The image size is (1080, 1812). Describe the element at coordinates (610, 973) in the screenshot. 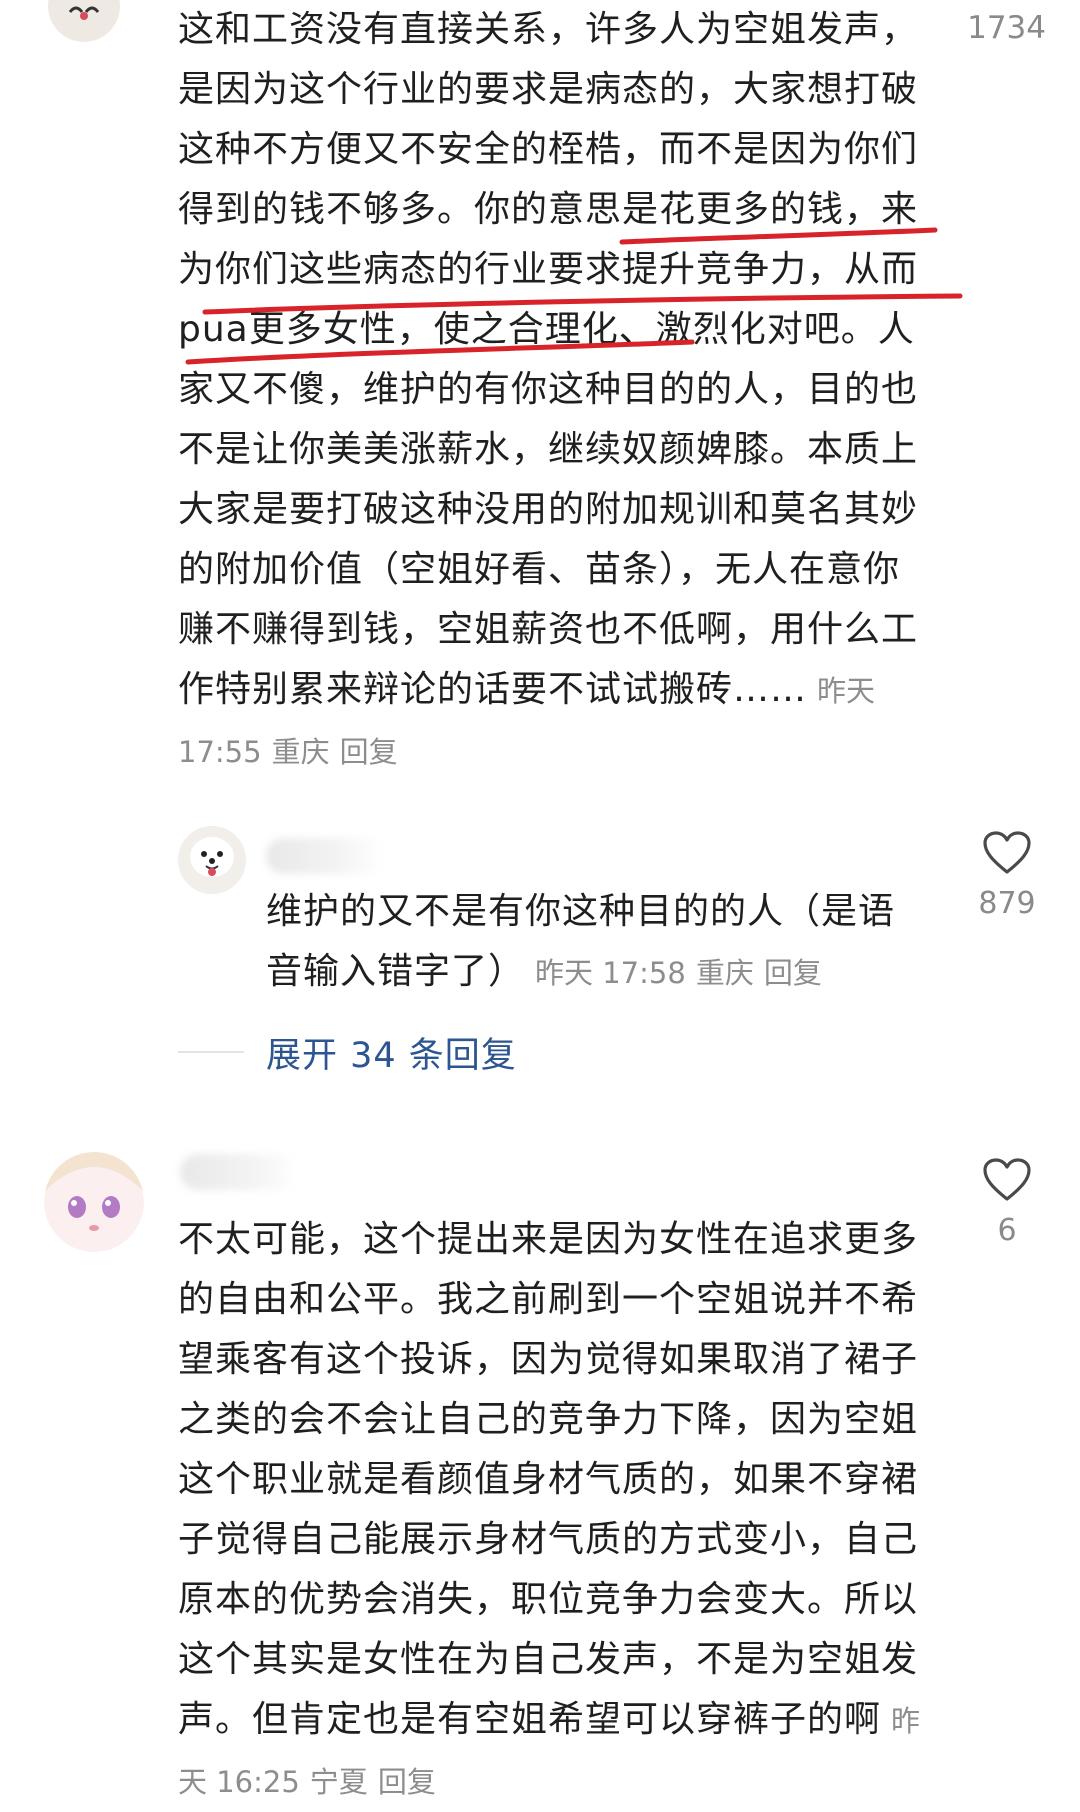

I see `reply-time: 昨天 17:58` at that location.